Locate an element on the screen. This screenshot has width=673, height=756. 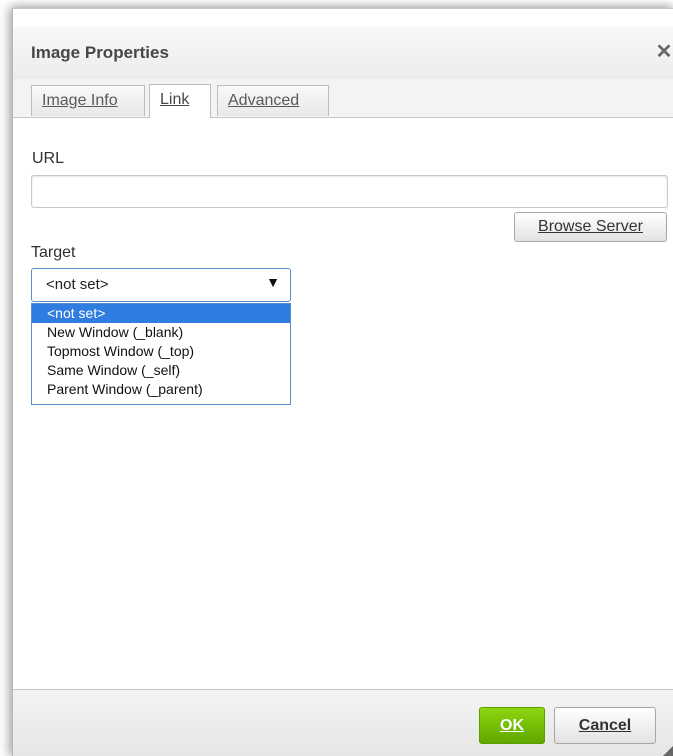
target-select: <not set> ▼ is located at coordinates (161, 285).